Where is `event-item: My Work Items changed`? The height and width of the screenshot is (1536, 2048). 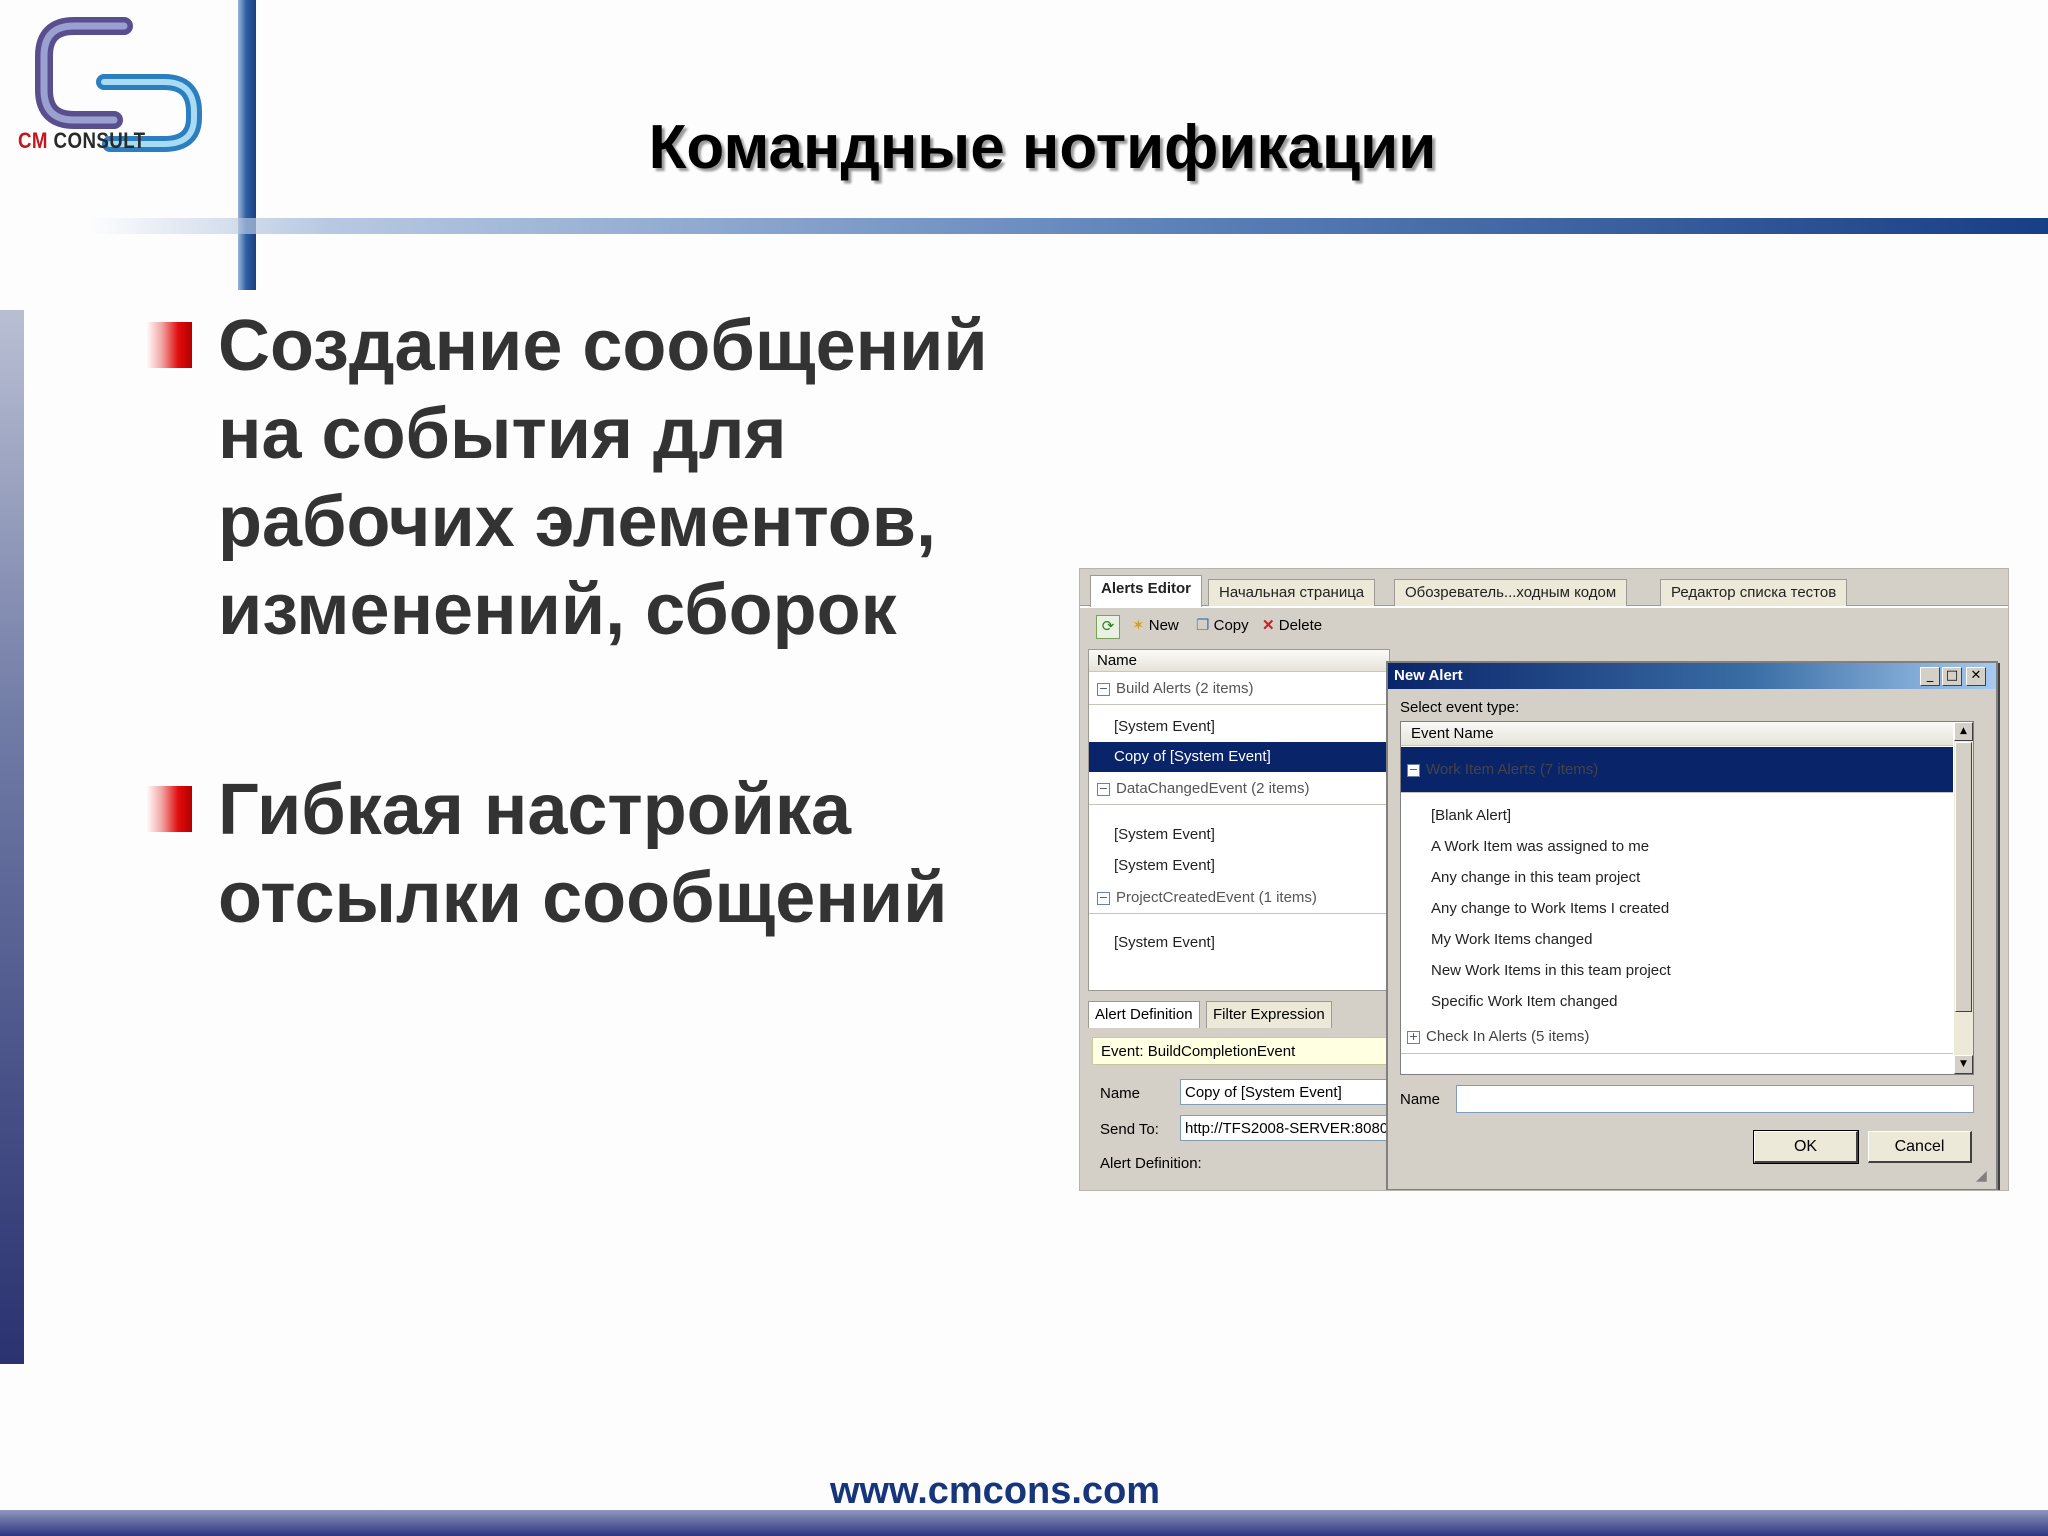 event-item: My Work Items changed is located at coordinates (1677, 939).